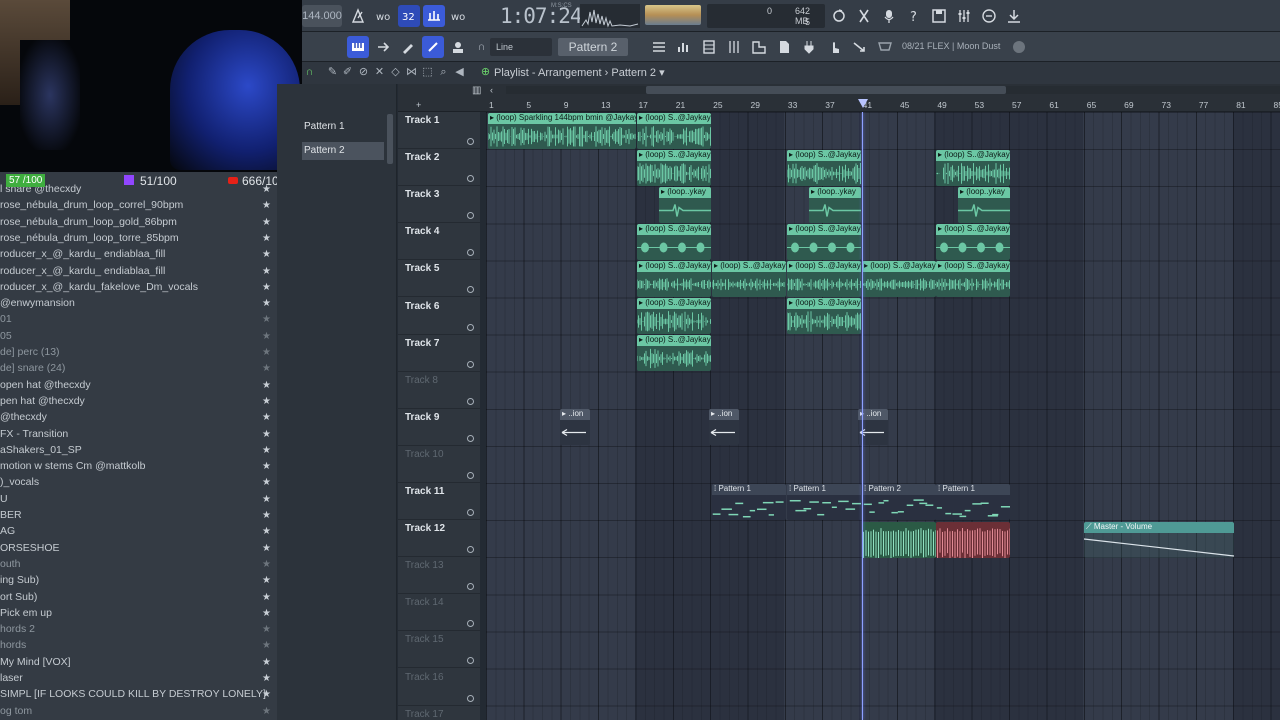 The image size is (1280, 720). Describe the element at coordinates (138, 452) in the screenshot. I see `browser-item: aShakers_01_SP ★` at that location.